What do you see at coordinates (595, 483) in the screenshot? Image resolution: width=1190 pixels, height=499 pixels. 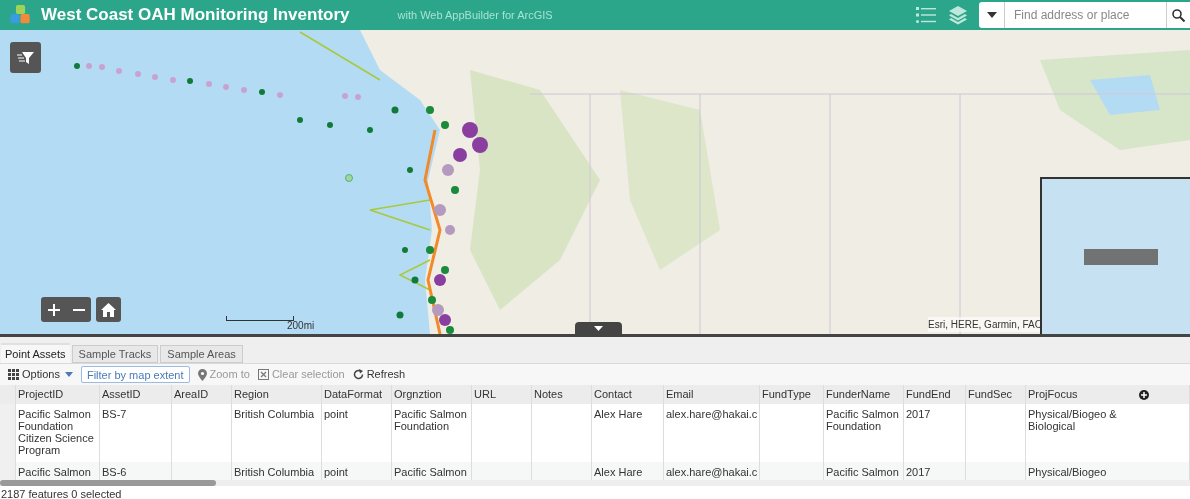 I see `horizontal-scrollbar` at bounding box center [595, 483].